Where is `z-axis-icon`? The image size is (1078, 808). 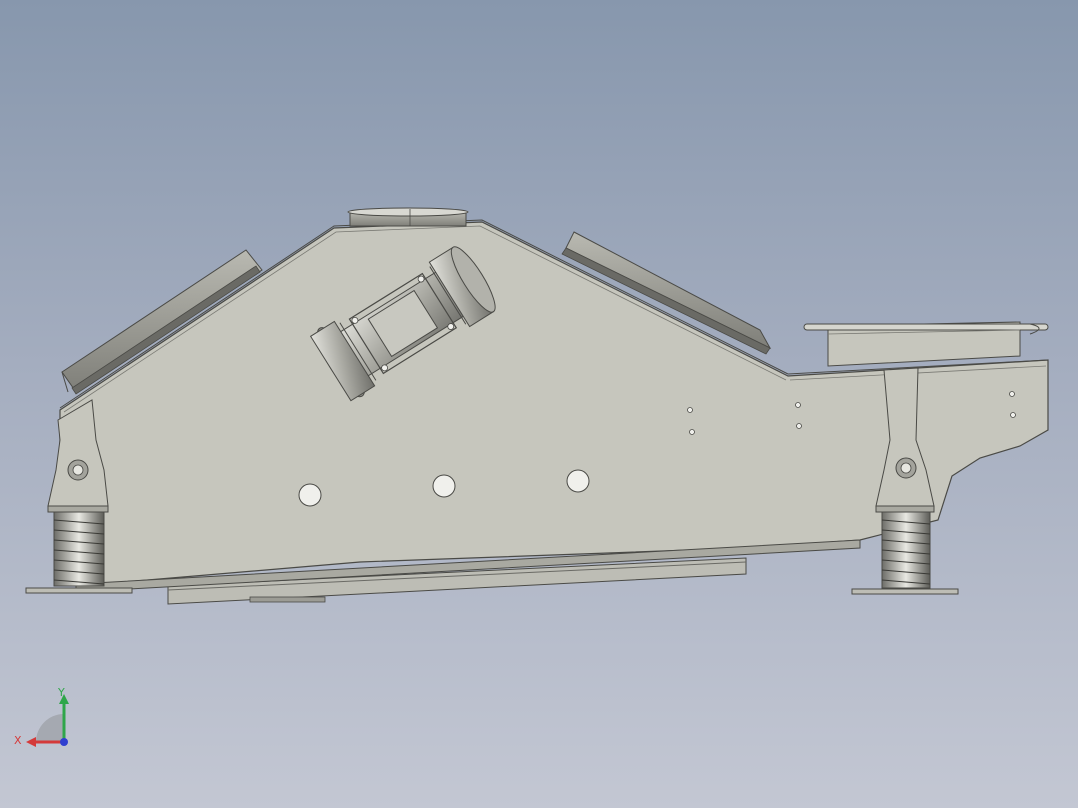
z-axis-icon is located at coordinates (64, 742).